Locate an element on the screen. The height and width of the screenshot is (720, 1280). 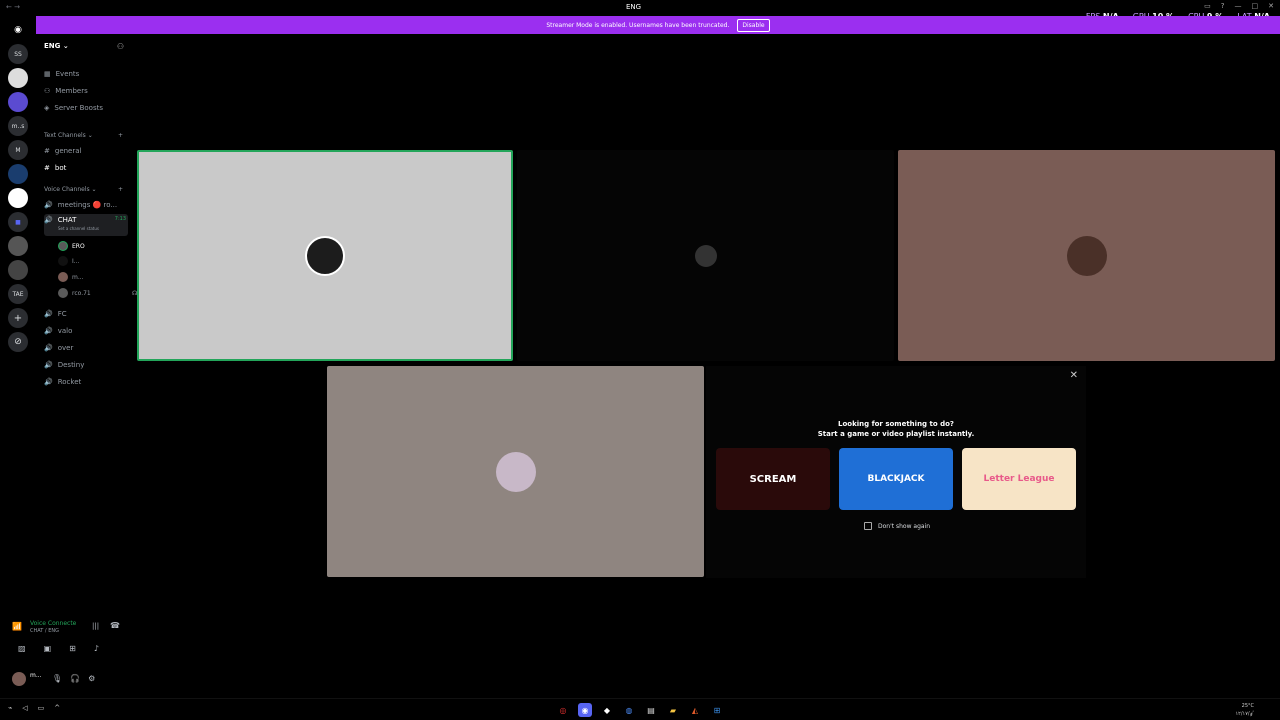
voice-actions: ▨ ▣ ⊞ ♪ is located at coordinates (58, 648).